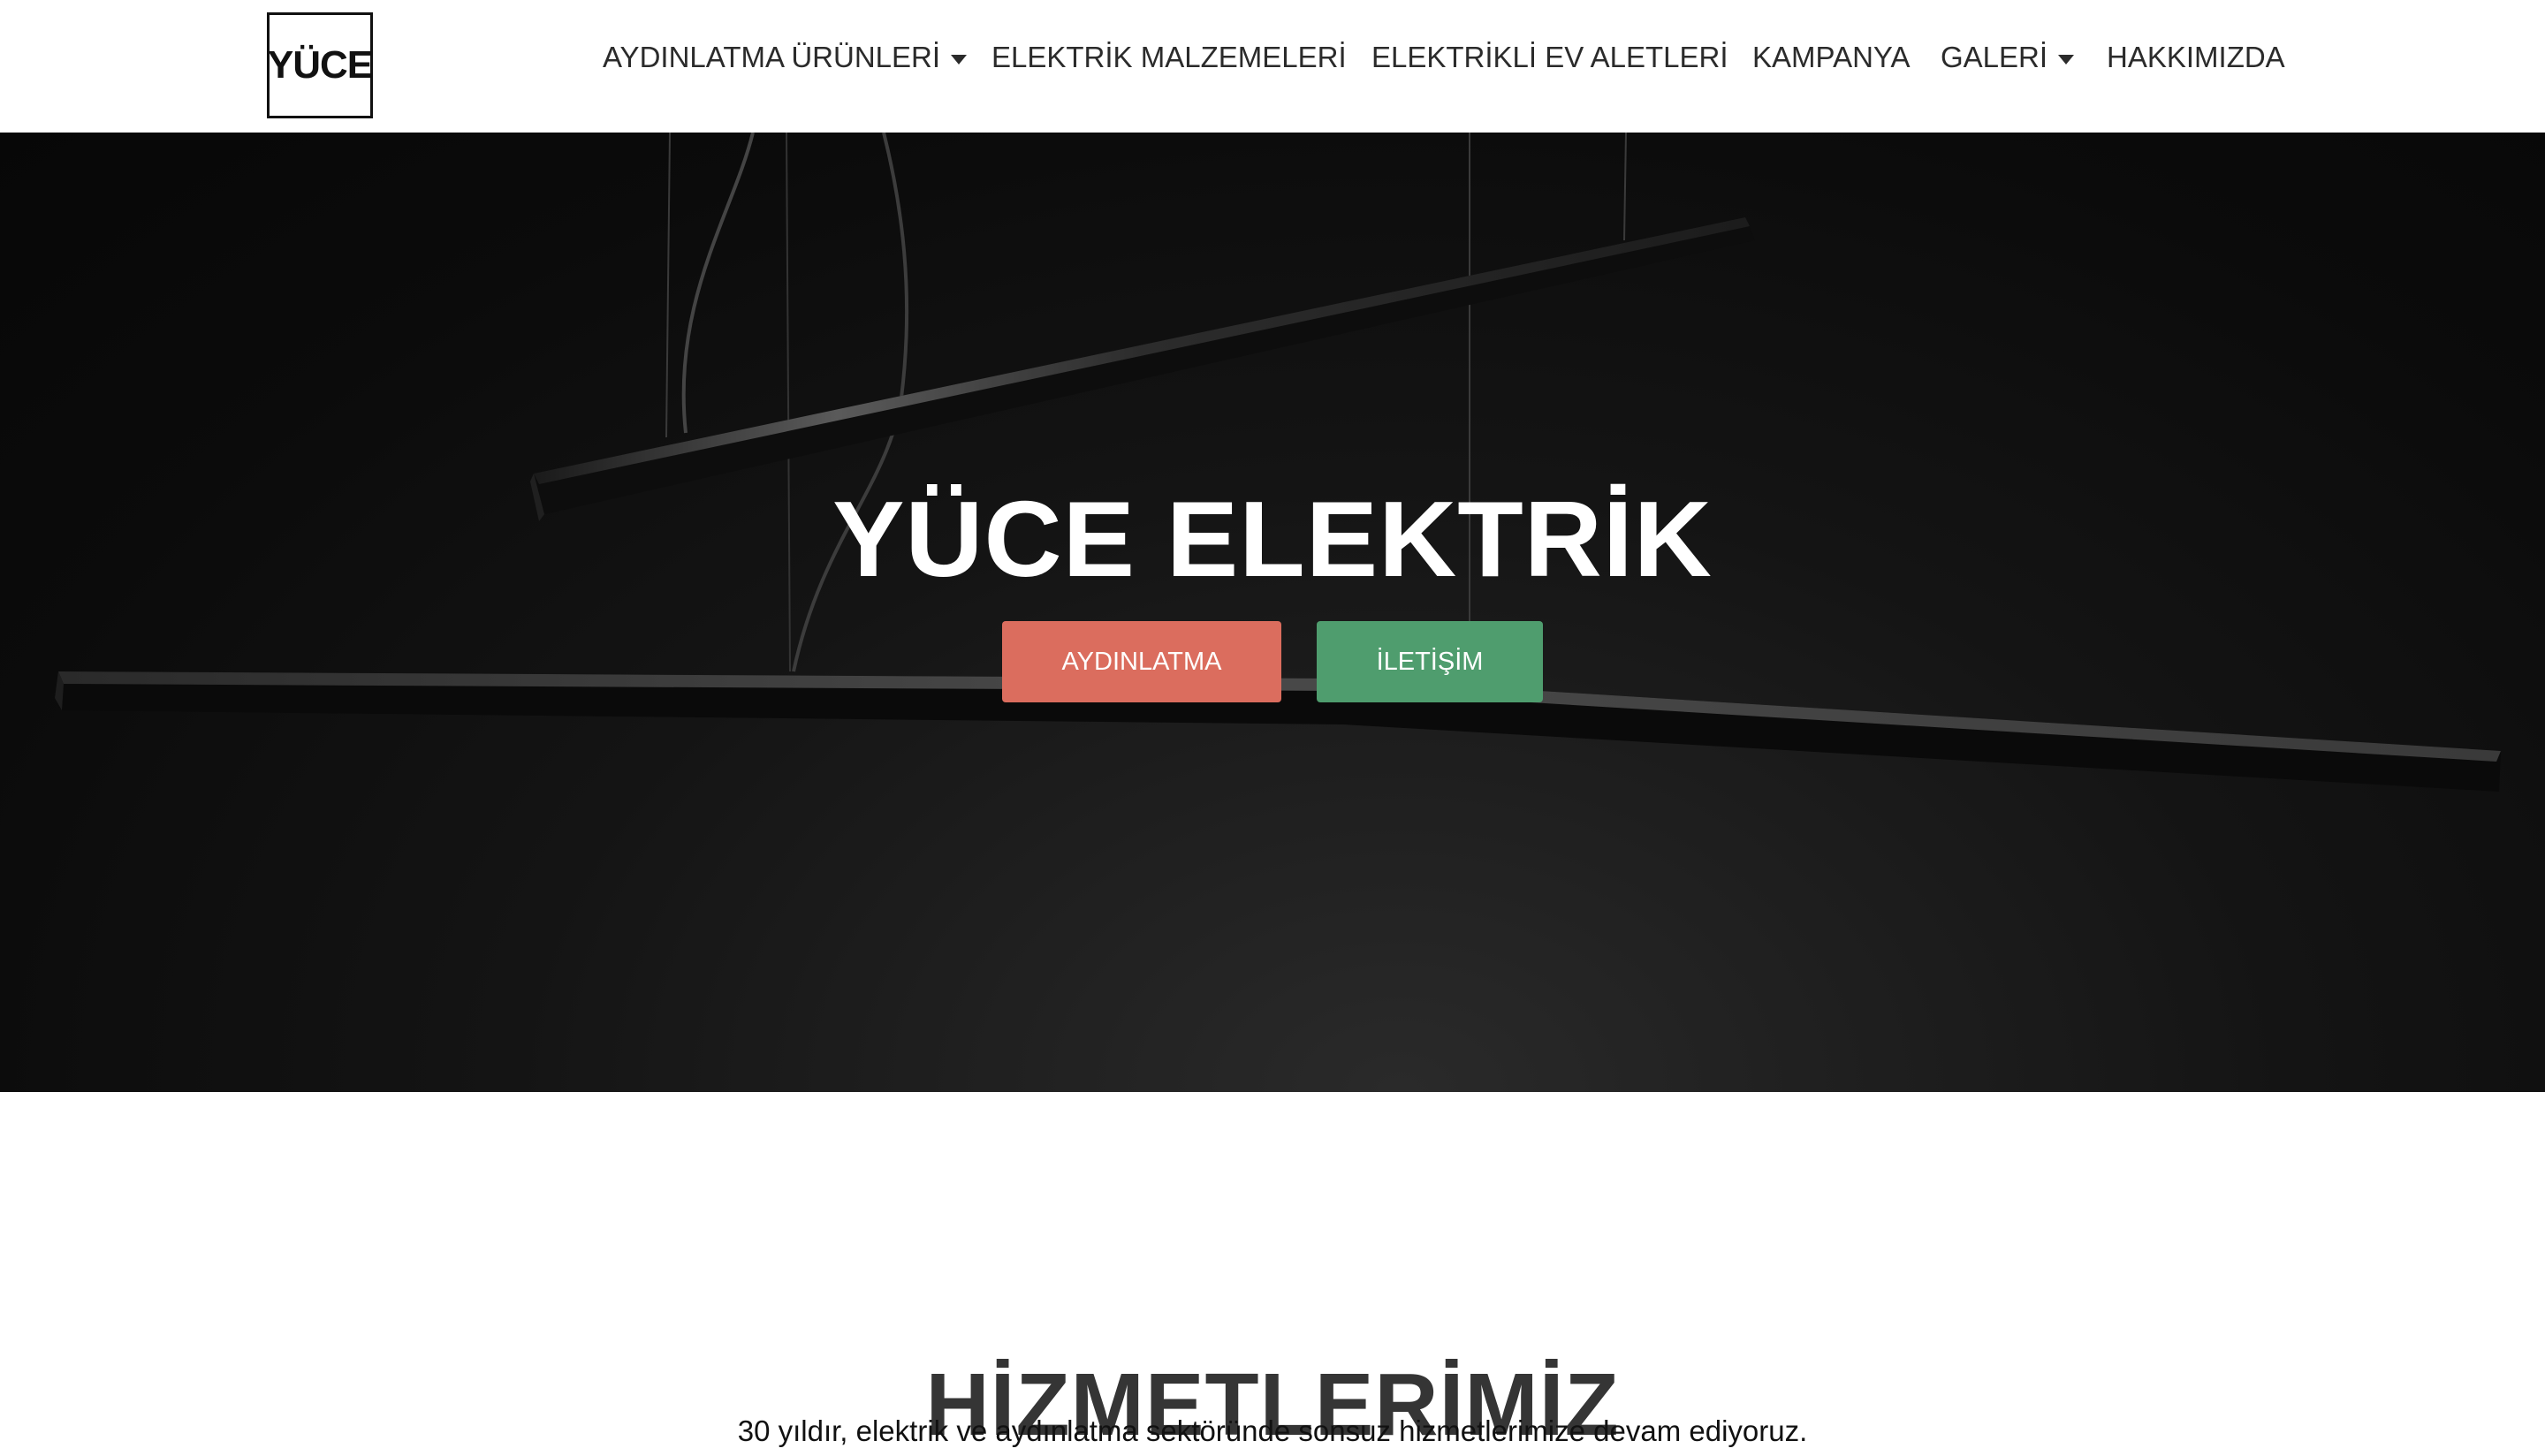 This screenshot has width=2545, height=1456. I want to click on lighting-button: AYDINLATMA, so click(1141, 661).